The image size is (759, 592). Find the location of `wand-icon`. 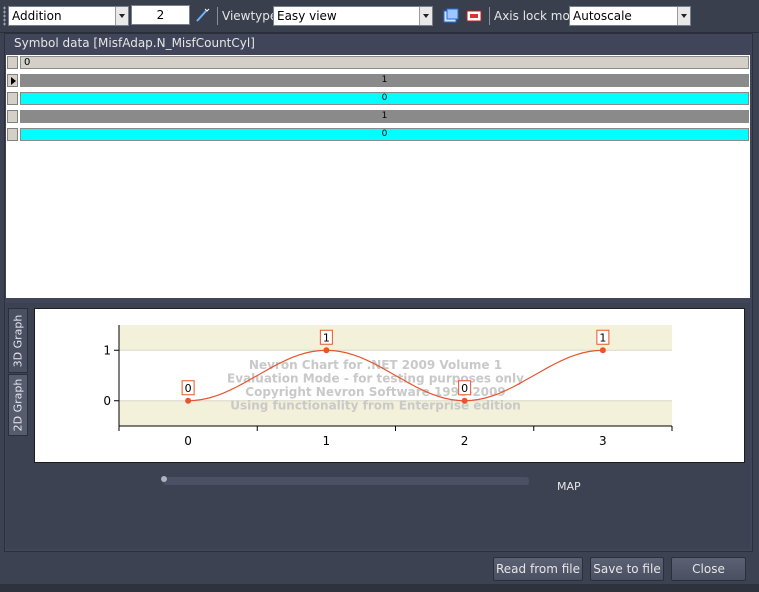

wand-icon is located at coordinates (202, 15).